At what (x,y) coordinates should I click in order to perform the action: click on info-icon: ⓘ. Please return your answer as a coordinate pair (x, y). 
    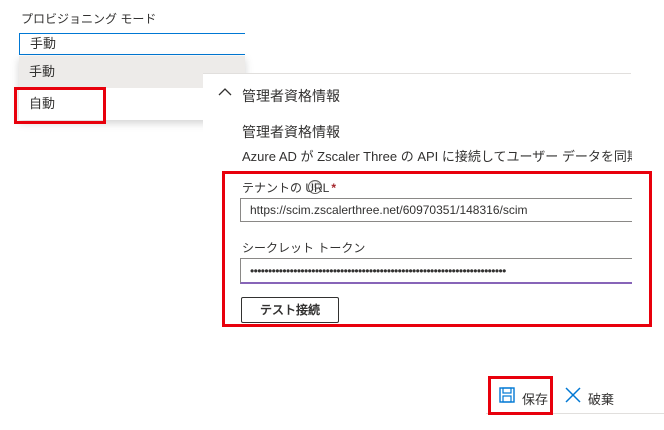
    Looking at the image, I should click on (315, 187).